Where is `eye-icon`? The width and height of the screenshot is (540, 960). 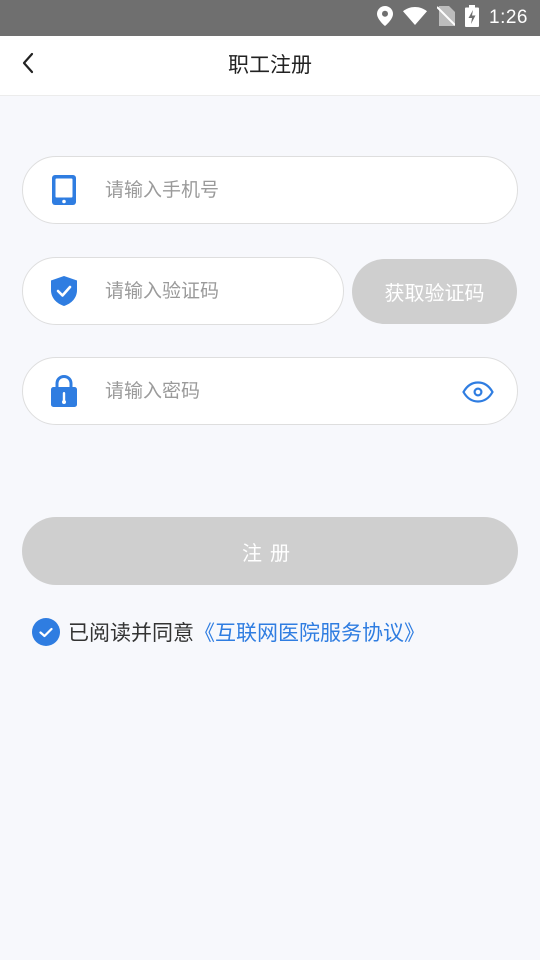
eye-icon is located at coordinates (478, 392).